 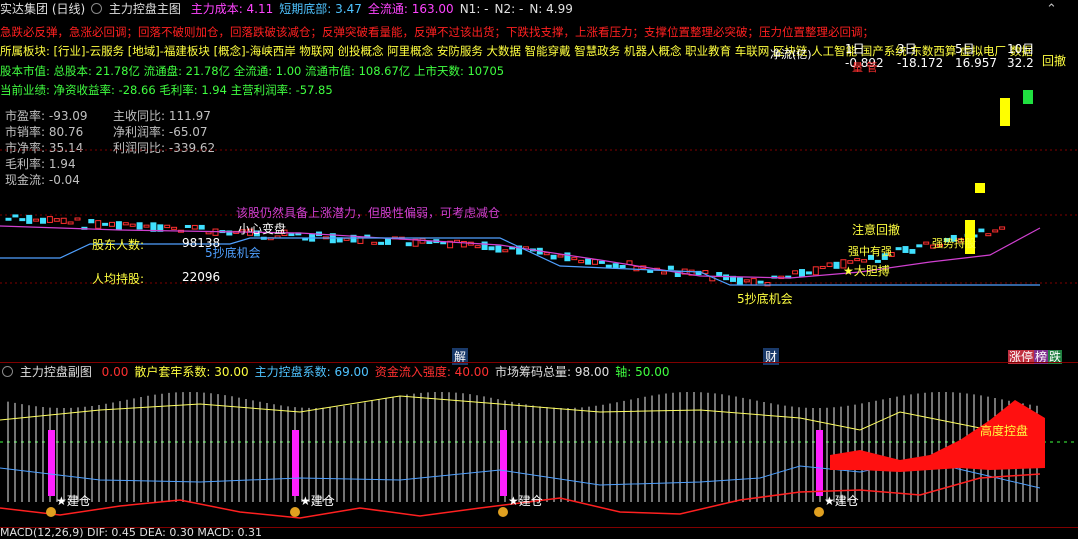 I want to click on high-control-label: 高度控盘, so click(x=1004, y=431).